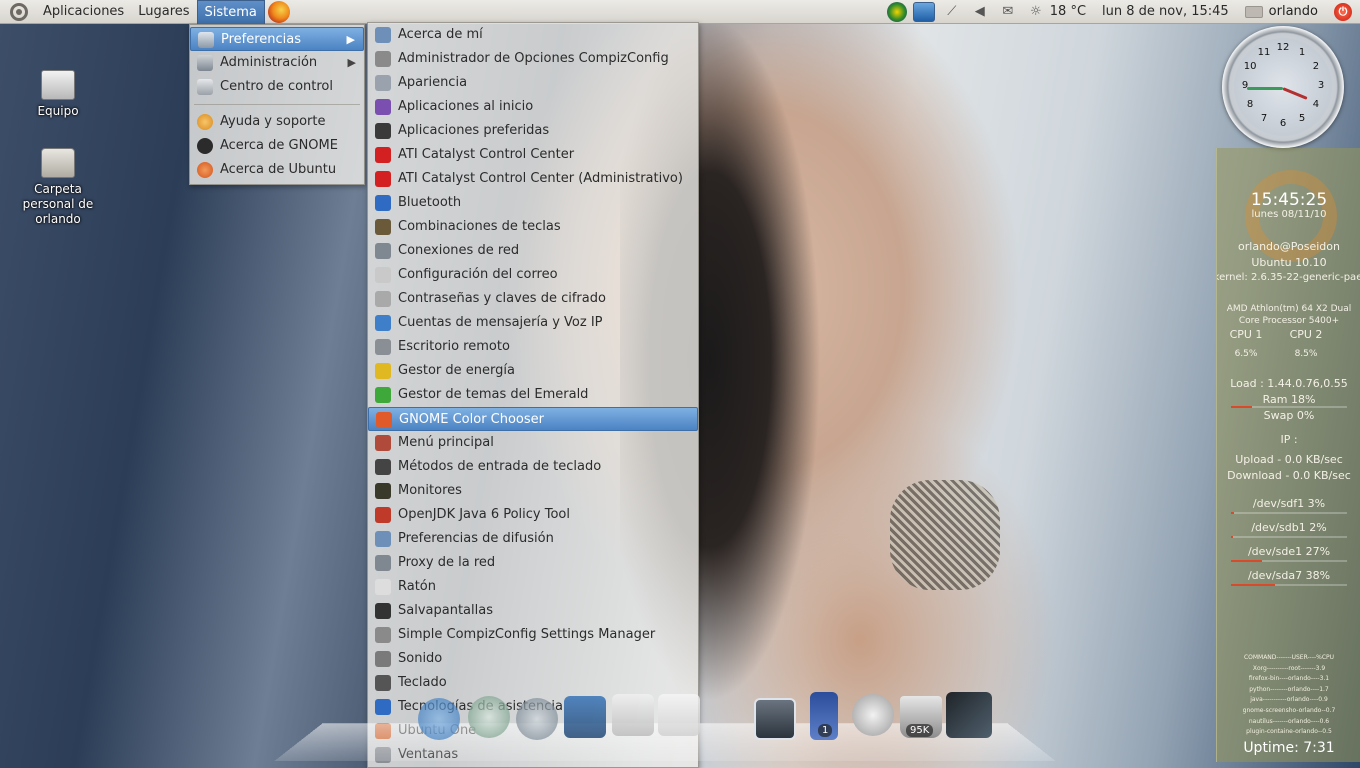 The width and height of the screenshot is (1360, 768). Describe the element at coordinates (533, 539) in the screenshot. I see `pref-item: Preferencias de difusión` at that location.